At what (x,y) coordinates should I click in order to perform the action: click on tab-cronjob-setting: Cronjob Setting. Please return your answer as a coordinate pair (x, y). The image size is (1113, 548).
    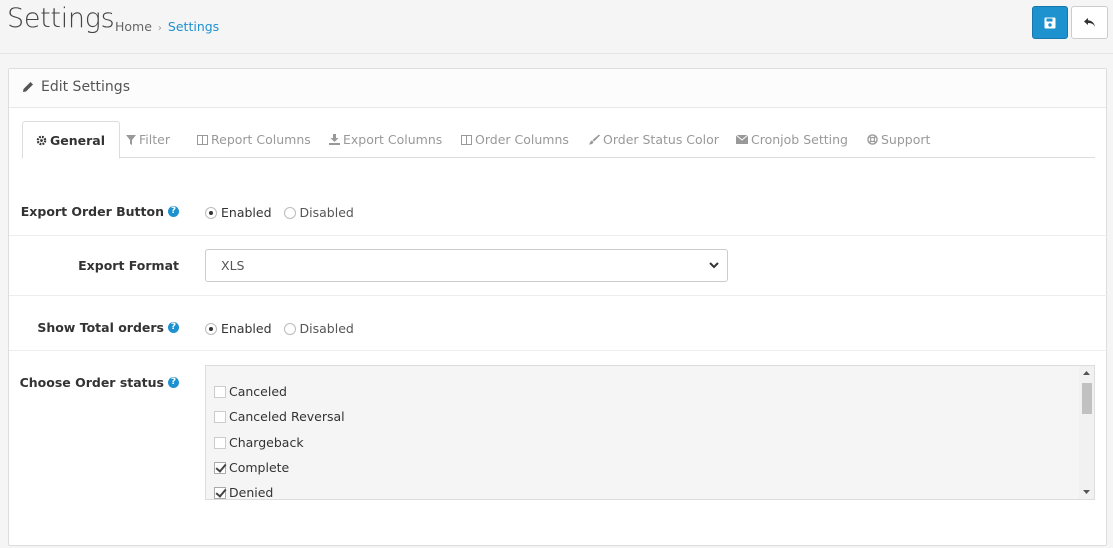
    Looking at the image, I should click on (792, 139).